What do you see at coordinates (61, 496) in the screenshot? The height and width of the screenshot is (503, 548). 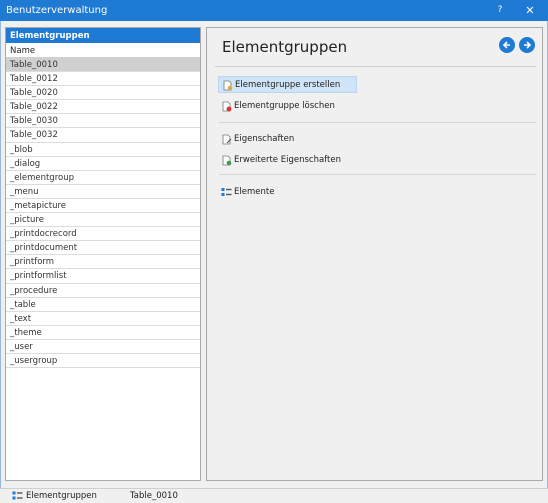 I see `status-label: Elementgruppen` at bounding box center [61, 496].